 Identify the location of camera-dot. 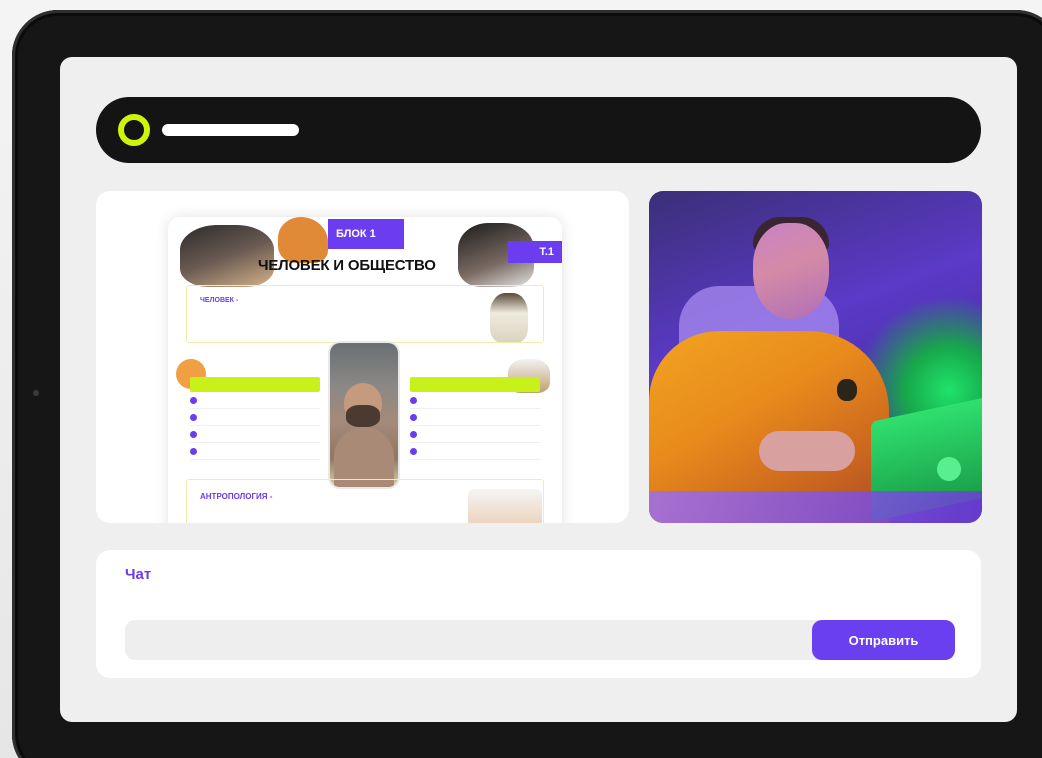
(36, 393).